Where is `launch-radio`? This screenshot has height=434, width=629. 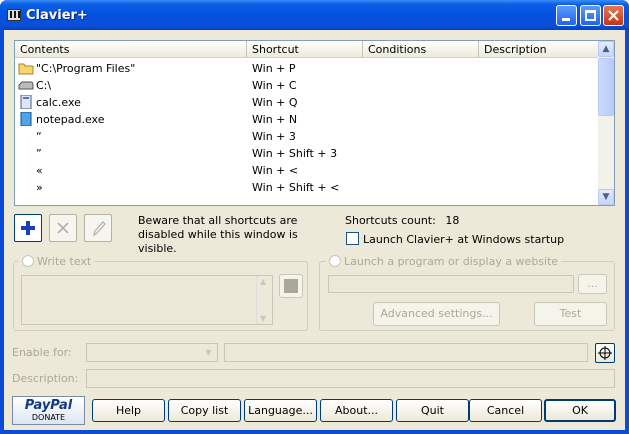
launch-radio is located at coordinates (335, 261).